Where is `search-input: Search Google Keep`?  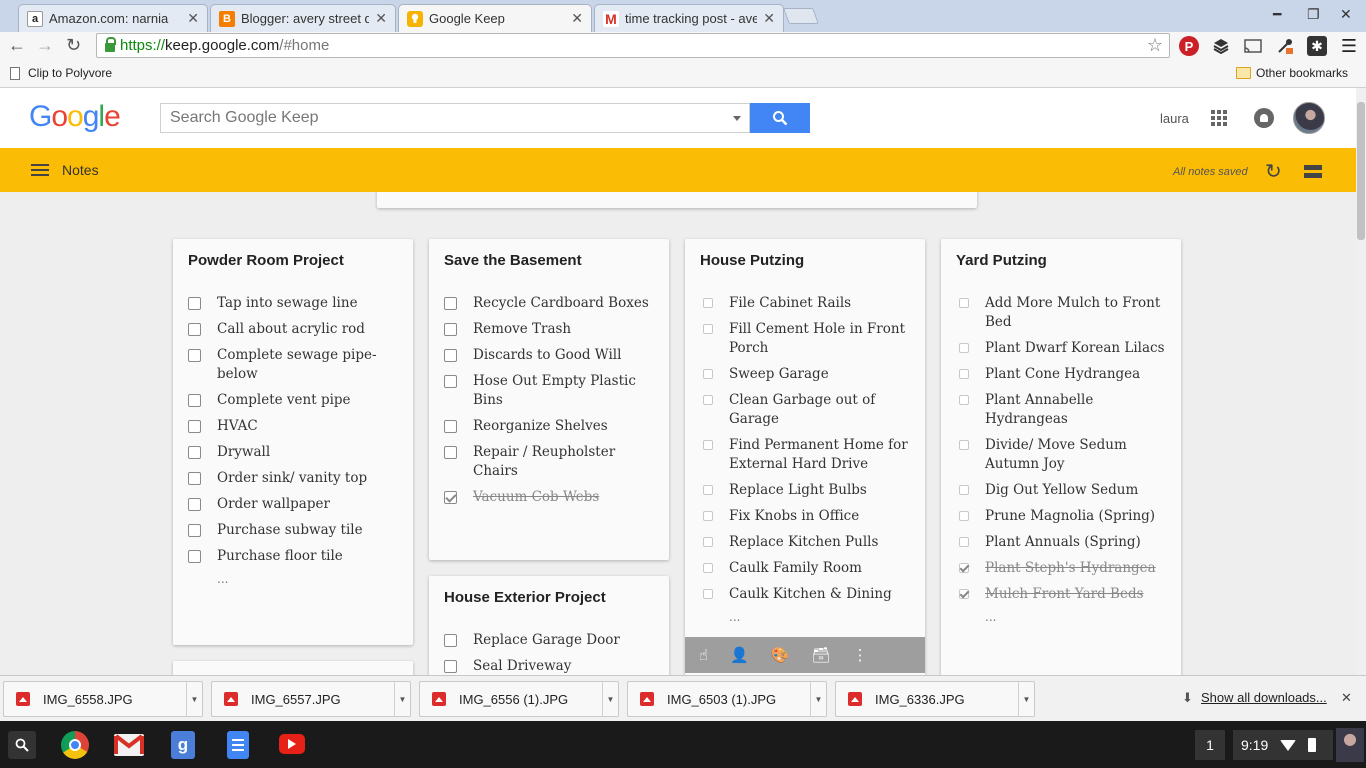 search-input: Search Google Keep is located at coordinates (455, 118).